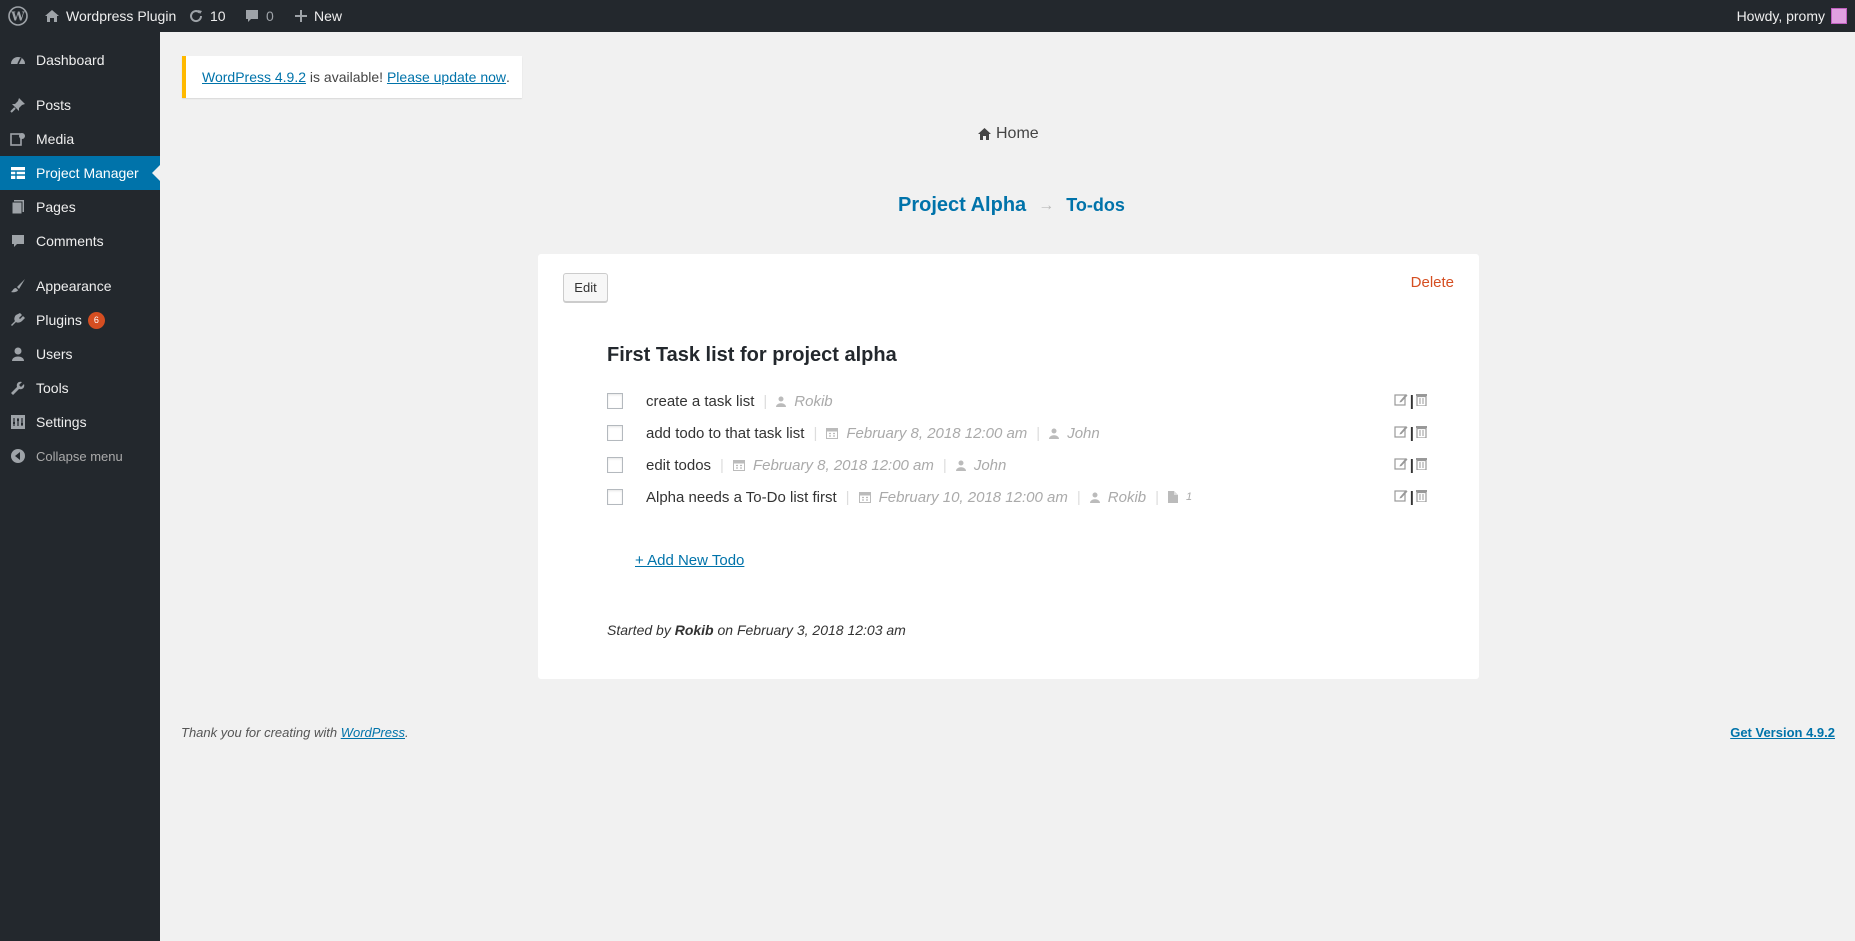 Image resolution: width=1855 pixels, height=941 pixels. What do you see at coordinates (56, 207) in the screenshot?
I see `sidebar-item-label: Pages` at bounding box center [56, 207].